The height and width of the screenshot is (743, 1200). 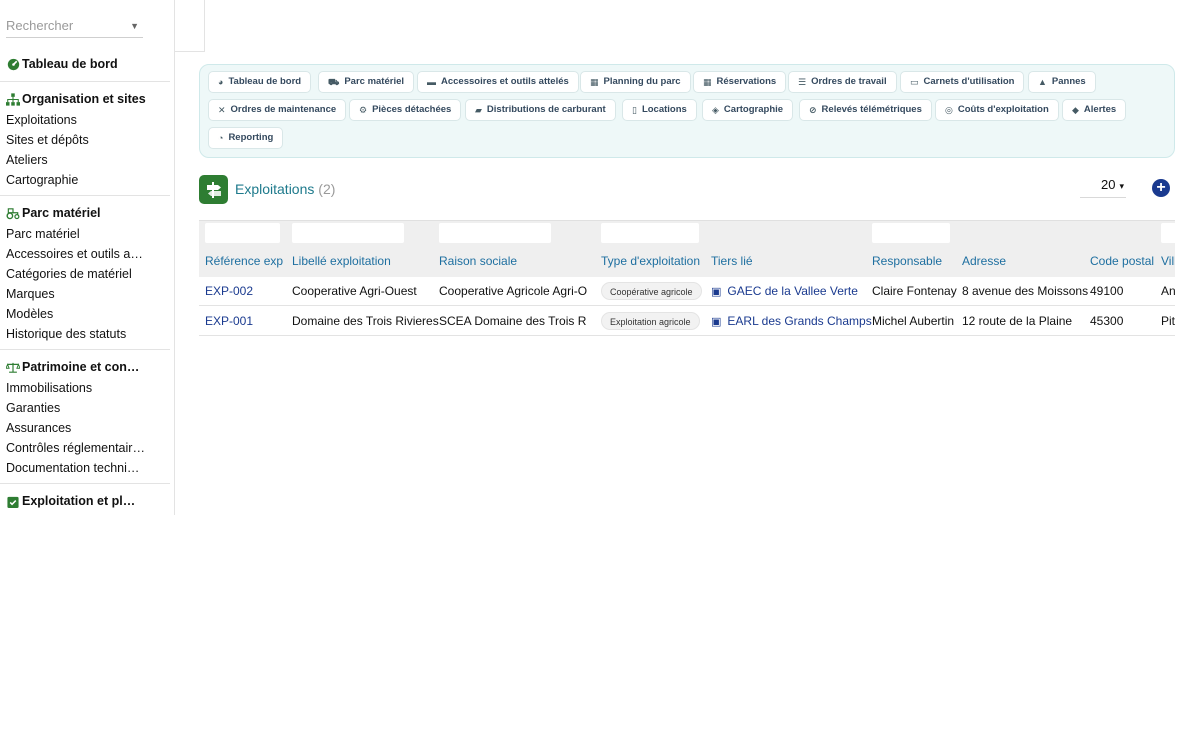 I want to click on cell-raison-sociale: Cooperative Agricole Agri-Ouest, so click(x=513, y=291).